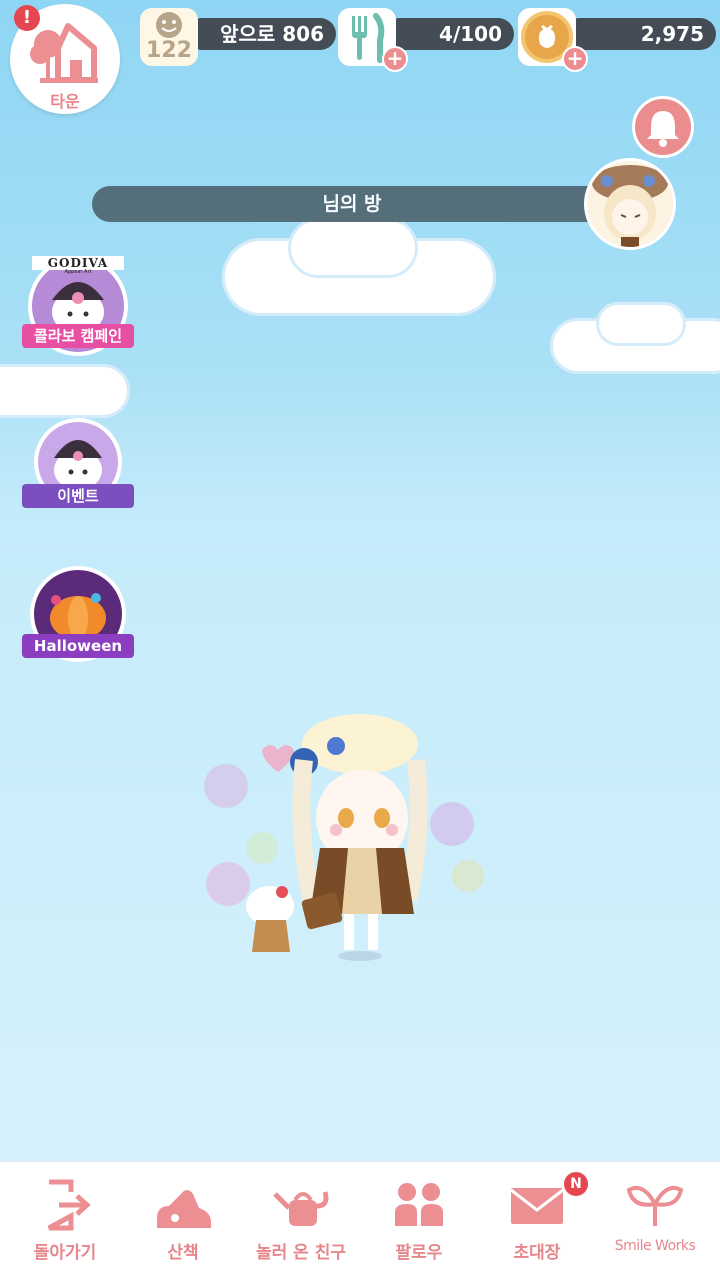 This screenshot has width=720, height=1274. I want to click on character-scene, so click(350, 835).